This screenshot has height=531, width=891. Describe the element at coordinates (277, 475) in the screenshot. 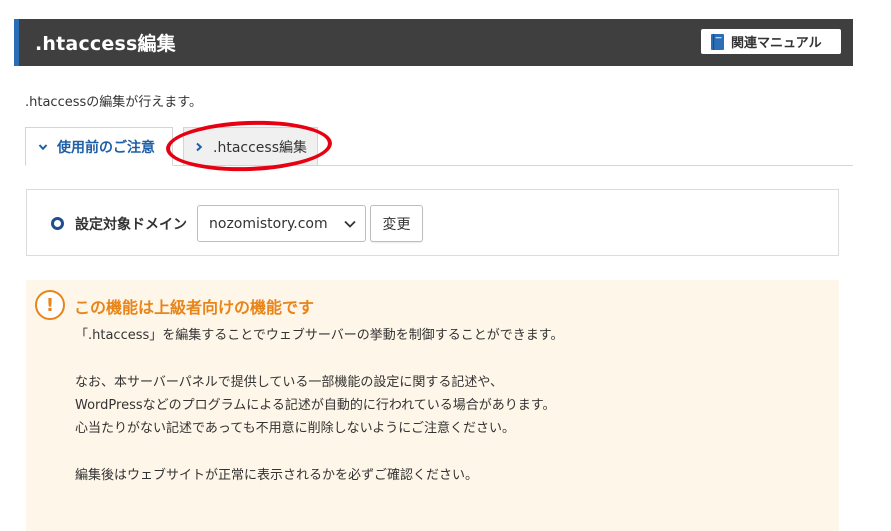

I see `notice-line: 編集後はウェブサイトが正常に表示されるかを必ずご確認ください。` at that location.